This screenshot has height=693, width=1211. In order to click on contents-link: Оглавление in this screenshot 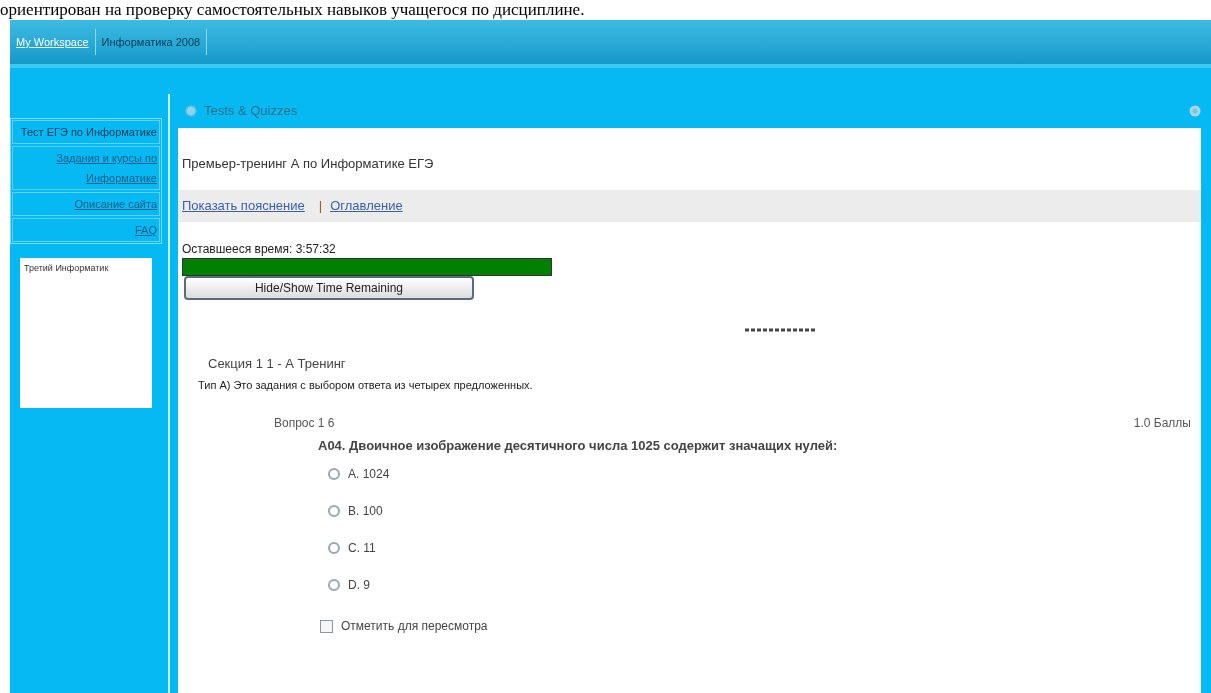, I will do `click(366, 205)`.